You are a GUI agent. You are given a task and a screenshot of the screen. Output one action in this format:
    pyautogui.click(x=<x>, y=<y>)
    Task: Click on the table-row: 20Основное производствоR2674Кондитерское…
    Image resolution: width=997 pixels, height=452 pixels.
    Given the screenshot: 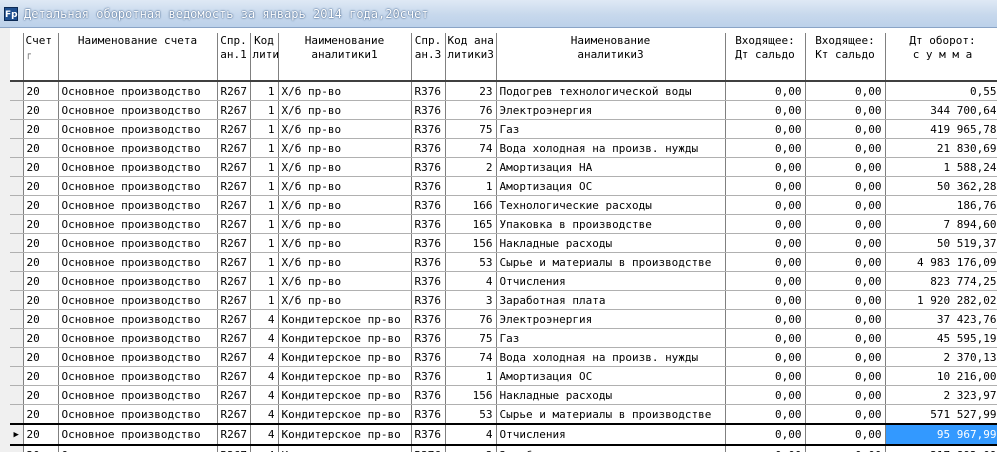 What is the action you would take?
    pyautogui.click(x=503, y=448)
    